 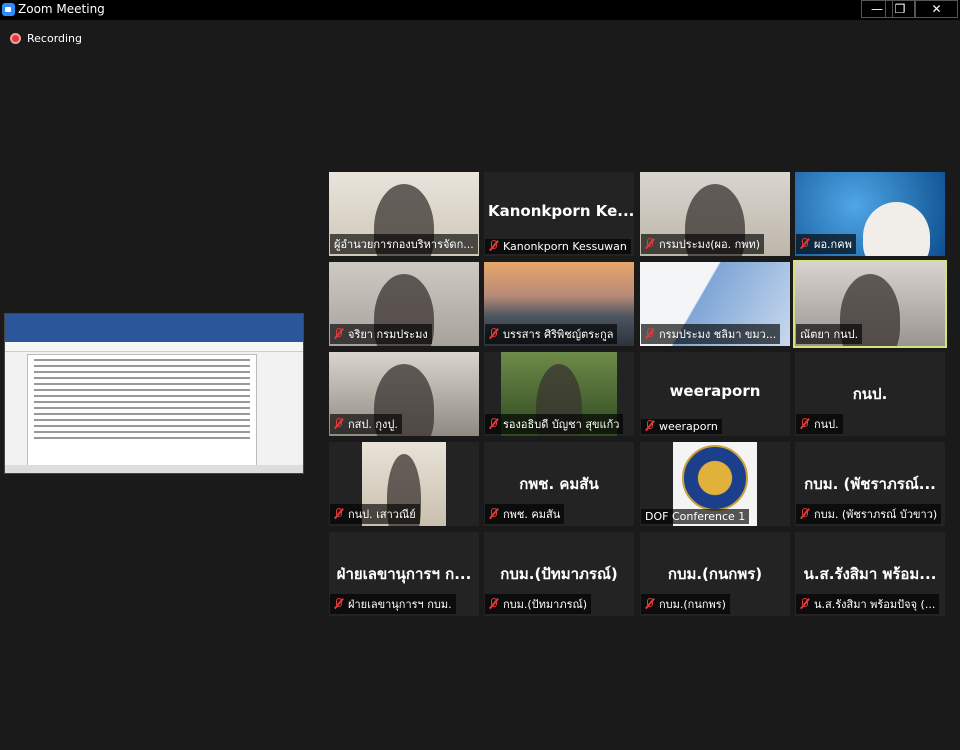 What do you see at coordinates (404, 394) in the screenshot?
I see `participant-tile: กสป. กุงปู.` at bounding box center [404, 394].